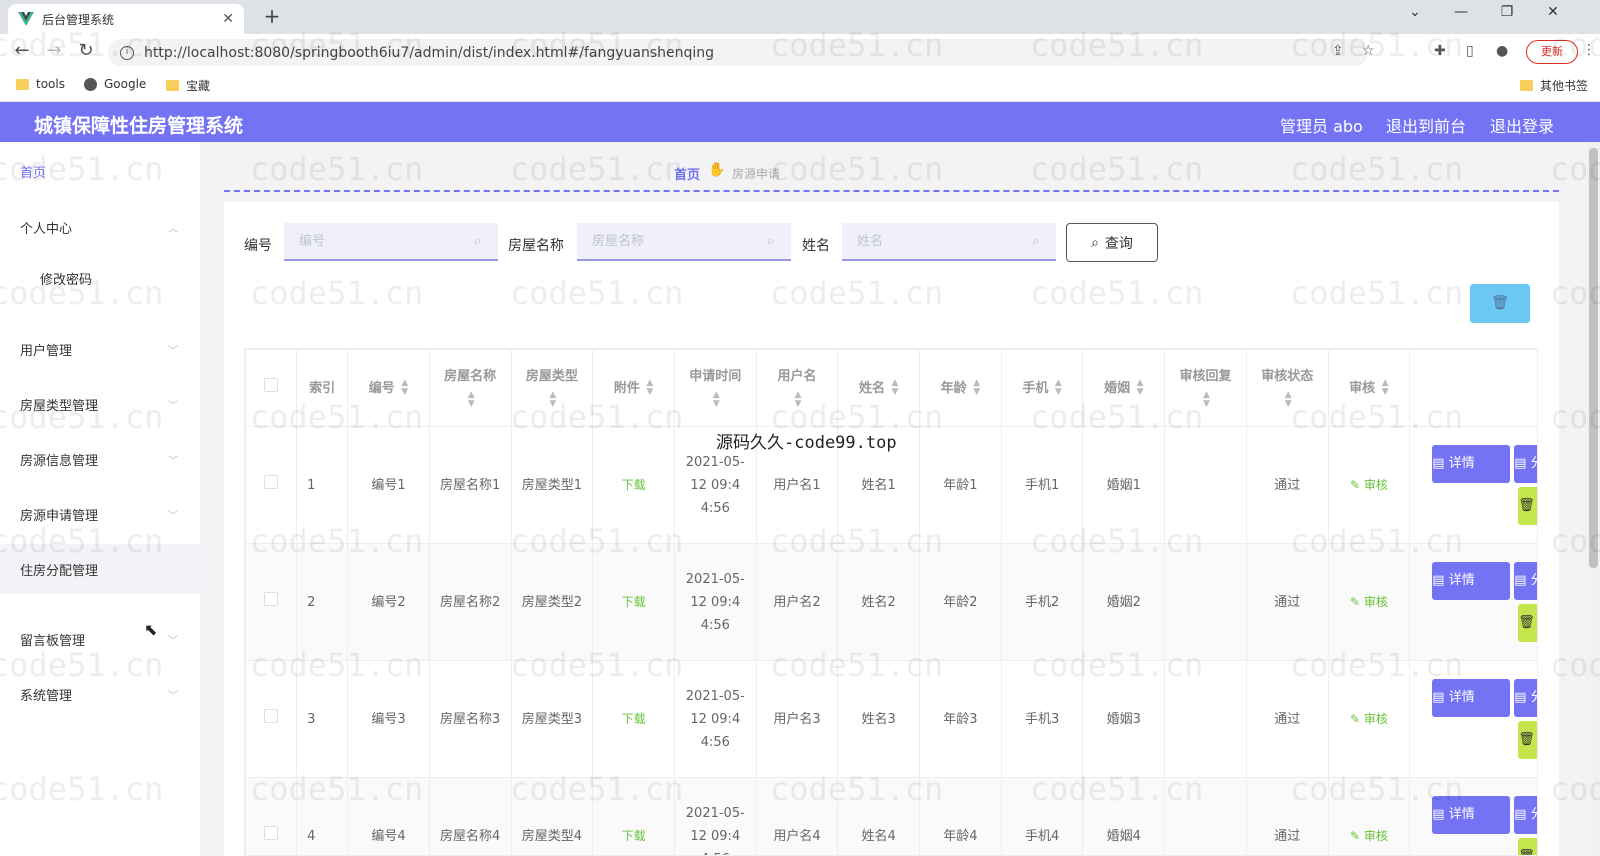  What do you see at coordinates (470, 388) in the screenshot?
I see `col-header: 房屋名称 ▲ ▼` at bounding box center [470, 388].